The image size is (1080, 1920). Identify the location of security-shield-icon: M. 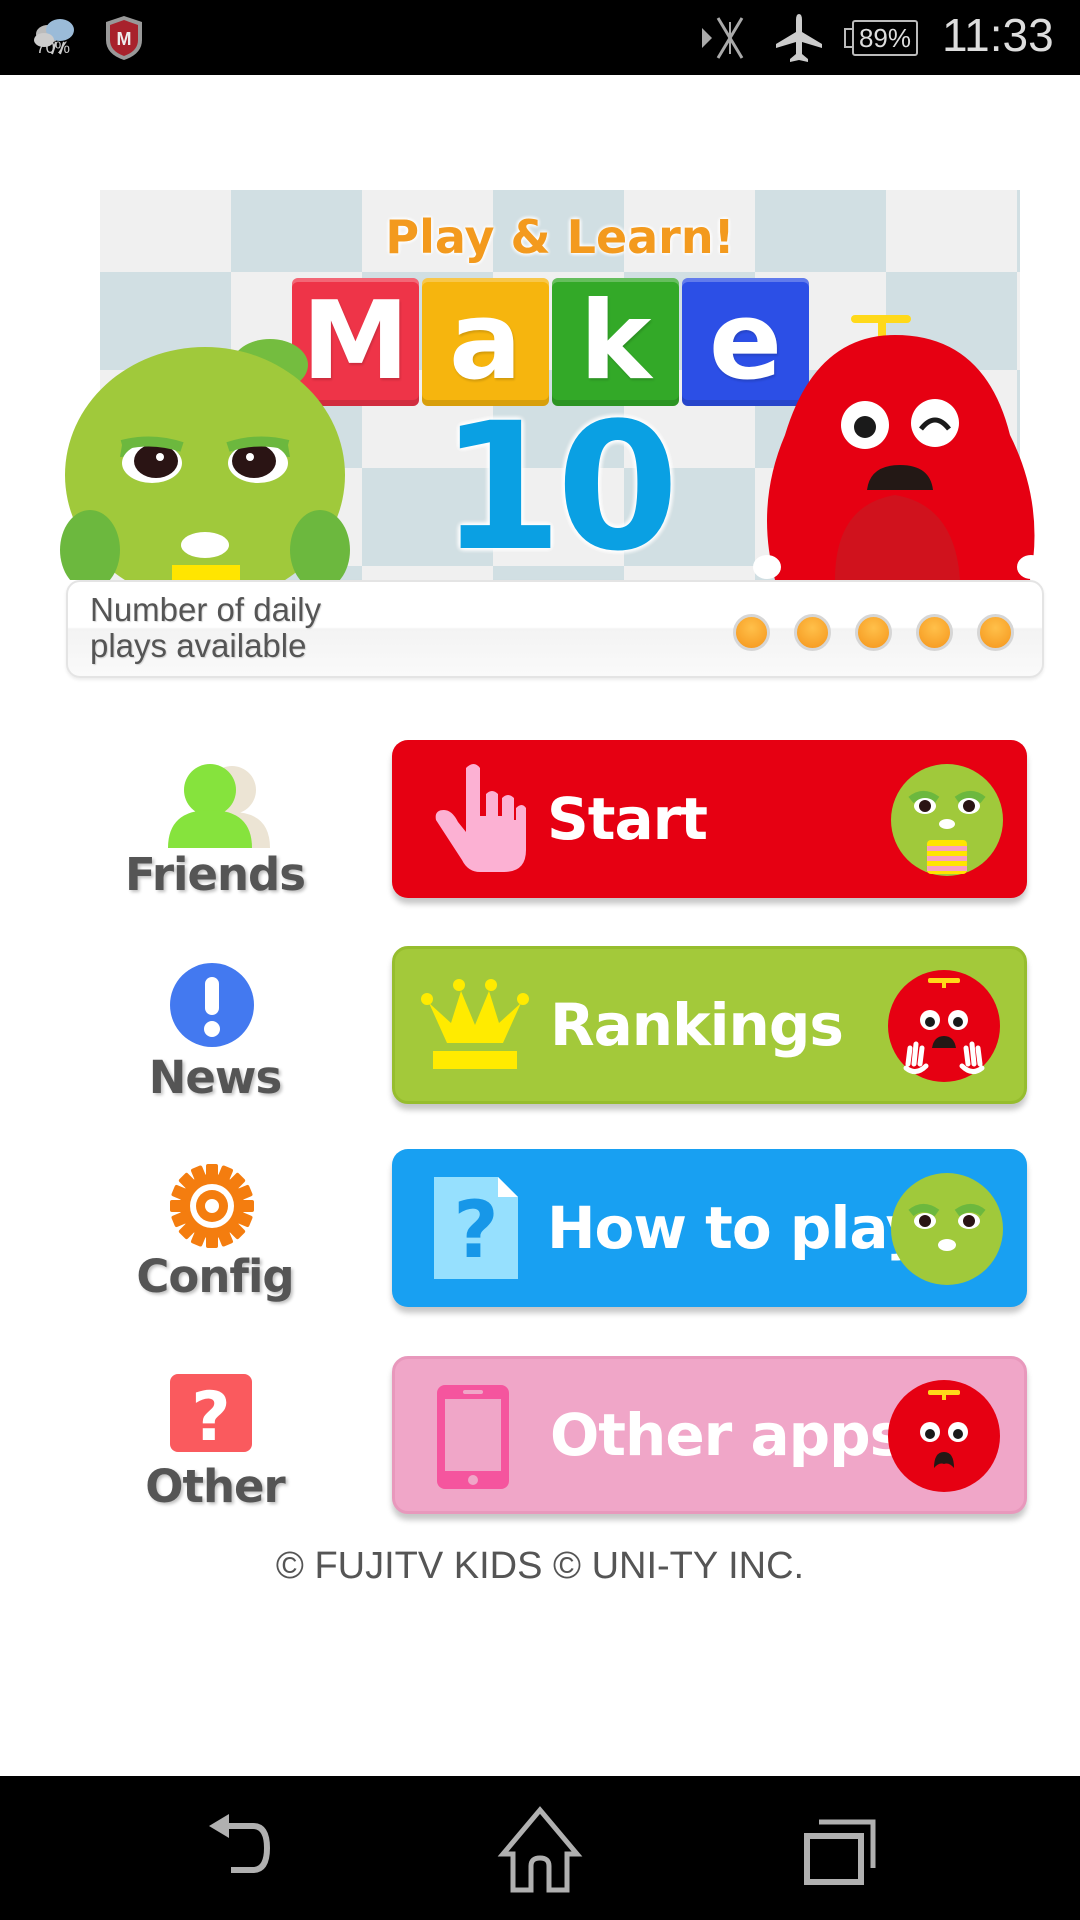
(124, 38).